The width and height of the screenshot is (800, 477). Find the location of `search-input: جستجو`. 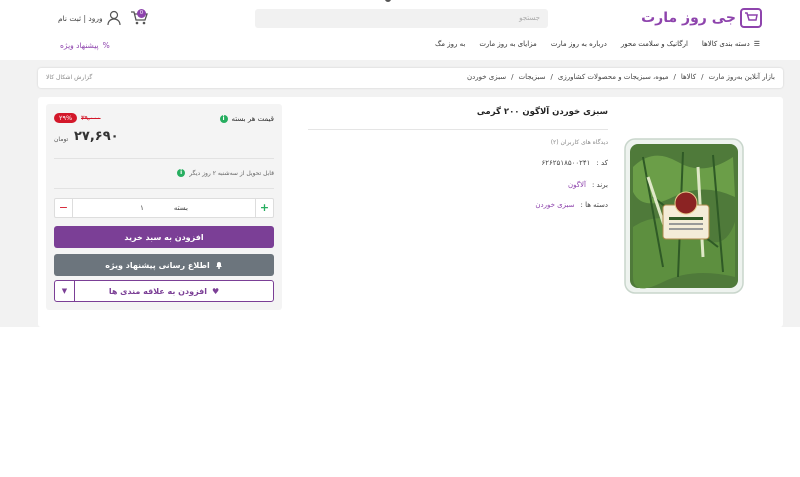

search-input: جستجو is located at coordinates (401, 18).